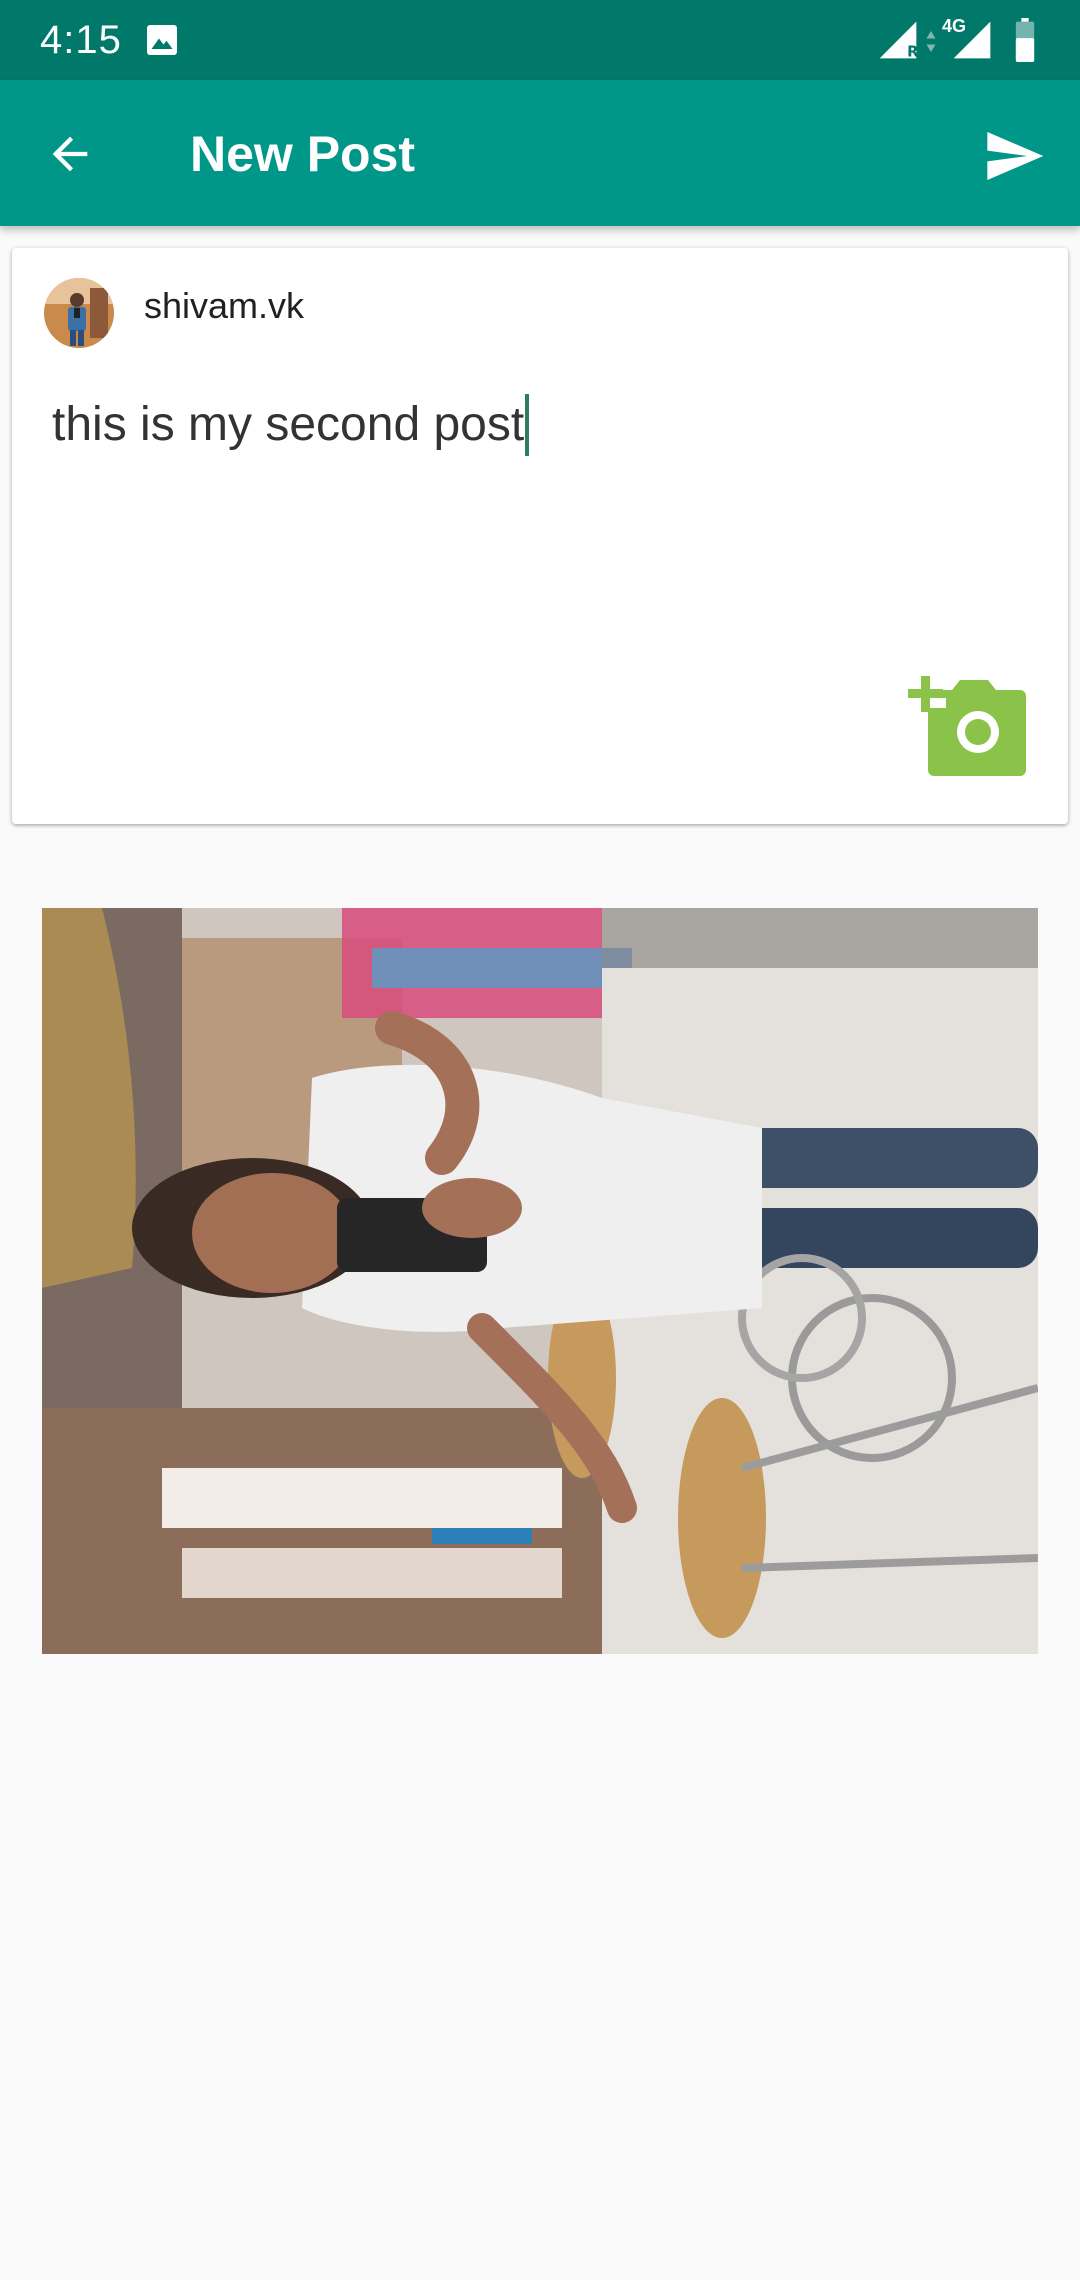  Describe the element at coordinates (540, 40) in the screenshot. I see `status-bar: 4:15 R 4G` at that location.